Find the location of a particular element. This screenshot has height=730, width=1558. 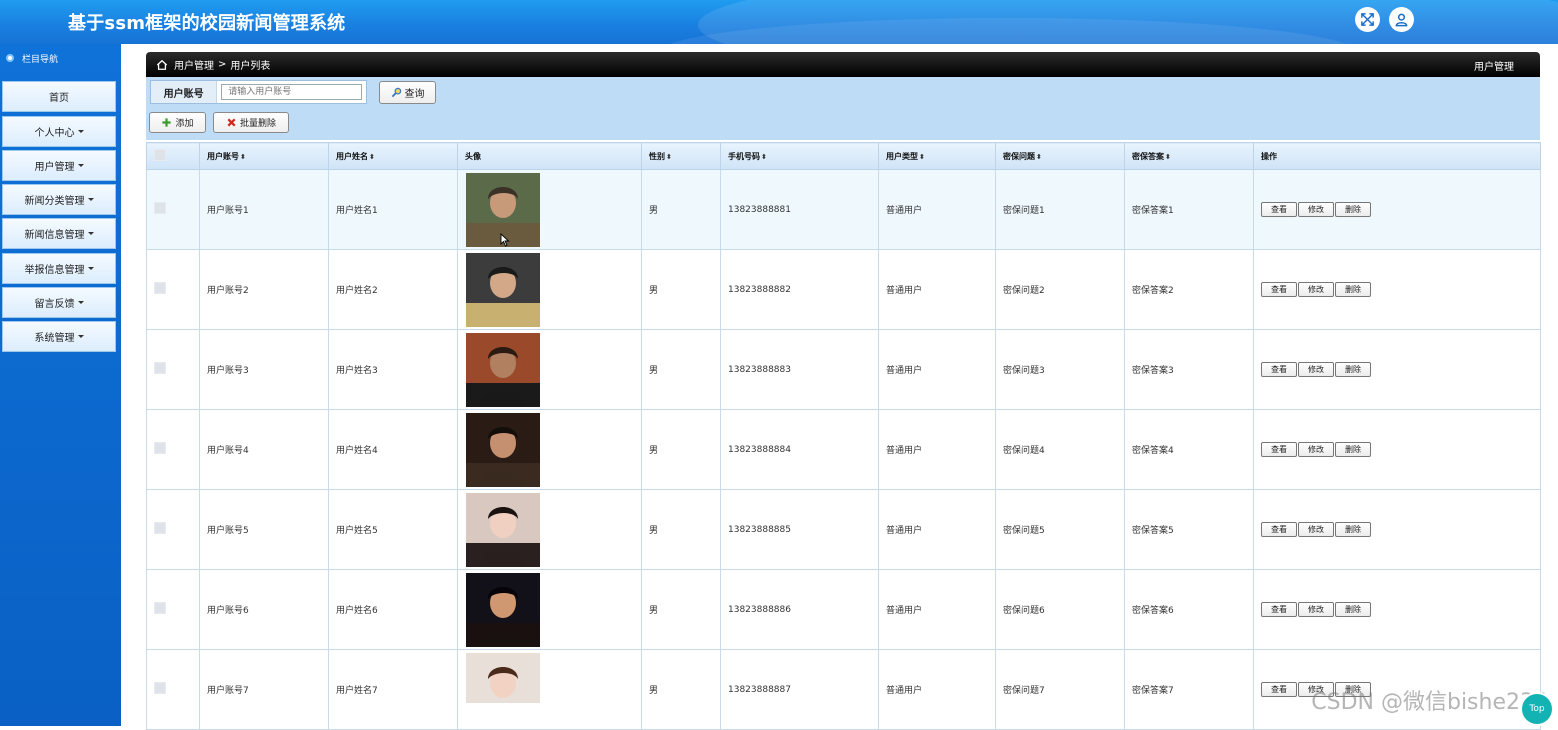

cell-question: 密保问题5 is located at coordinates (1060, 529).